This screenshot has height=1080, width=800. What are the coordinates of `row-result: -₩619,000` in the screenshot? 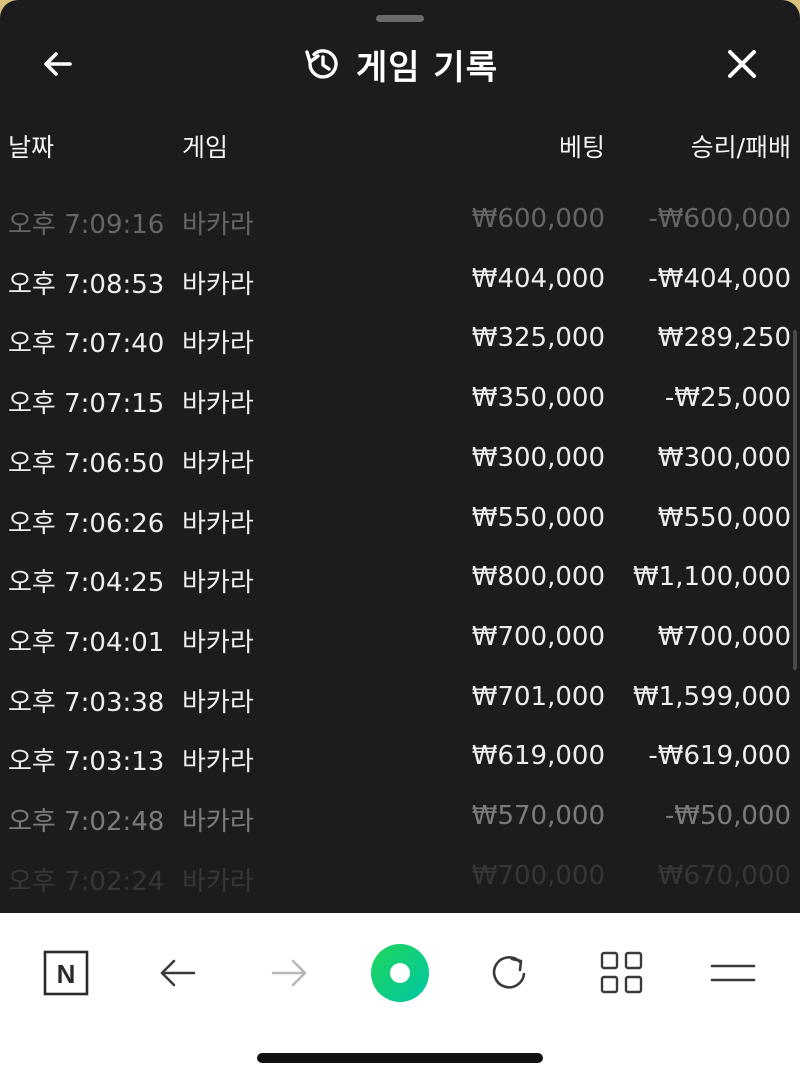 It's located at (719, 756).